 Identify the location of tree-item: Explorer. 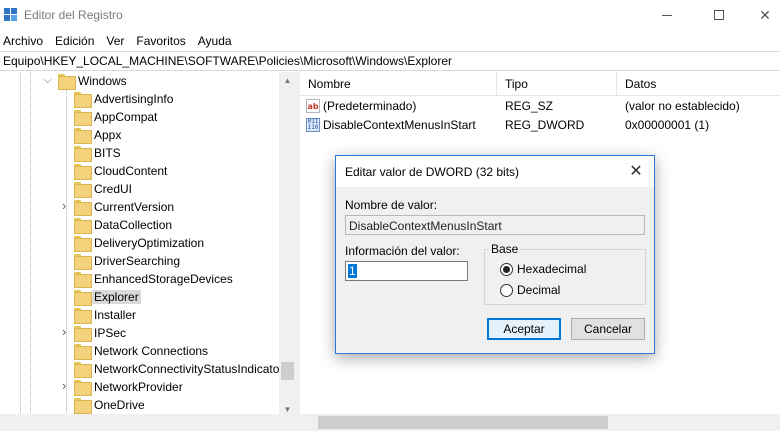
(140, 297).